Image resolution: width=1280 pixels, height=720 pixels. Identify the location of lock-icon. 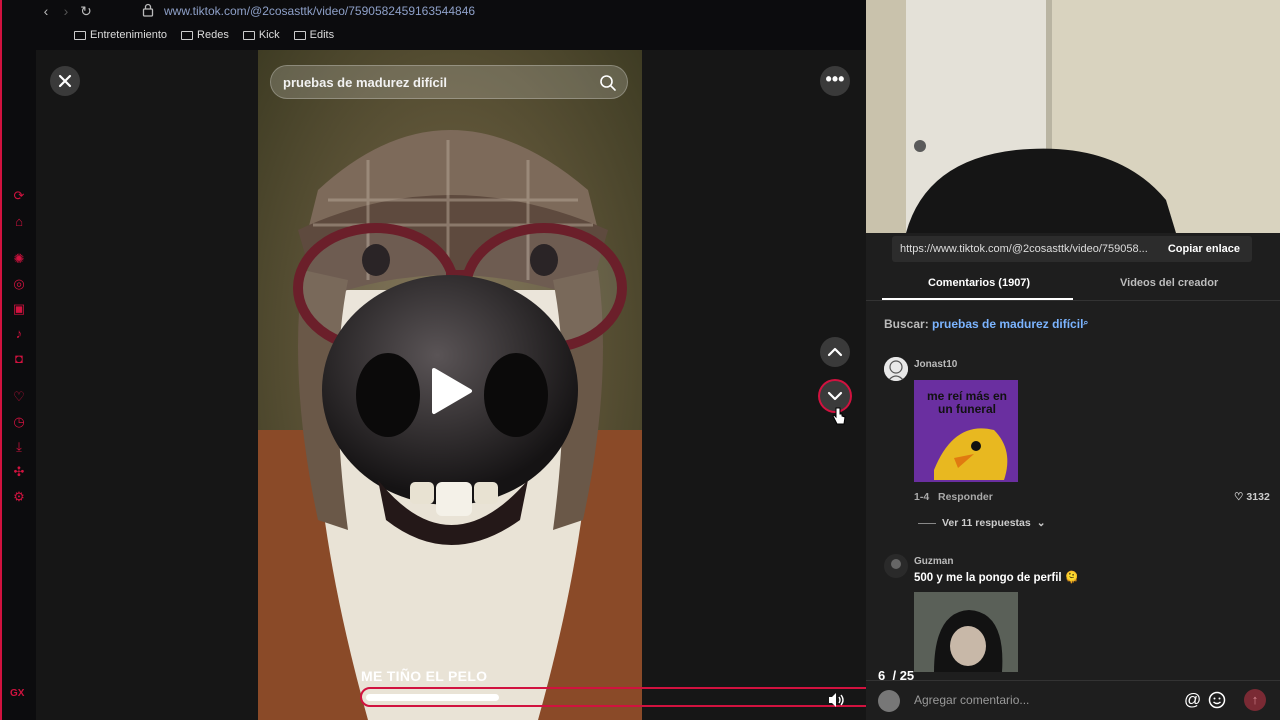
(148, 10).